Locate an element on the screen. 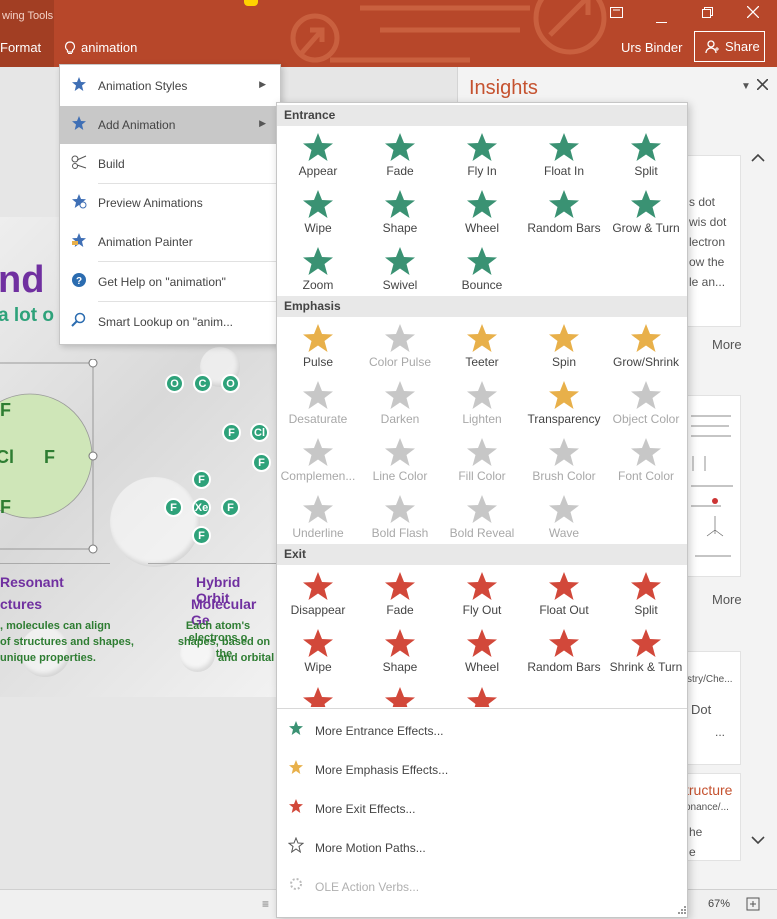 The height and width of the screenshot is (919, 777). entrance-effect-fly-in: Fly In is located at coordinates (482, 157).